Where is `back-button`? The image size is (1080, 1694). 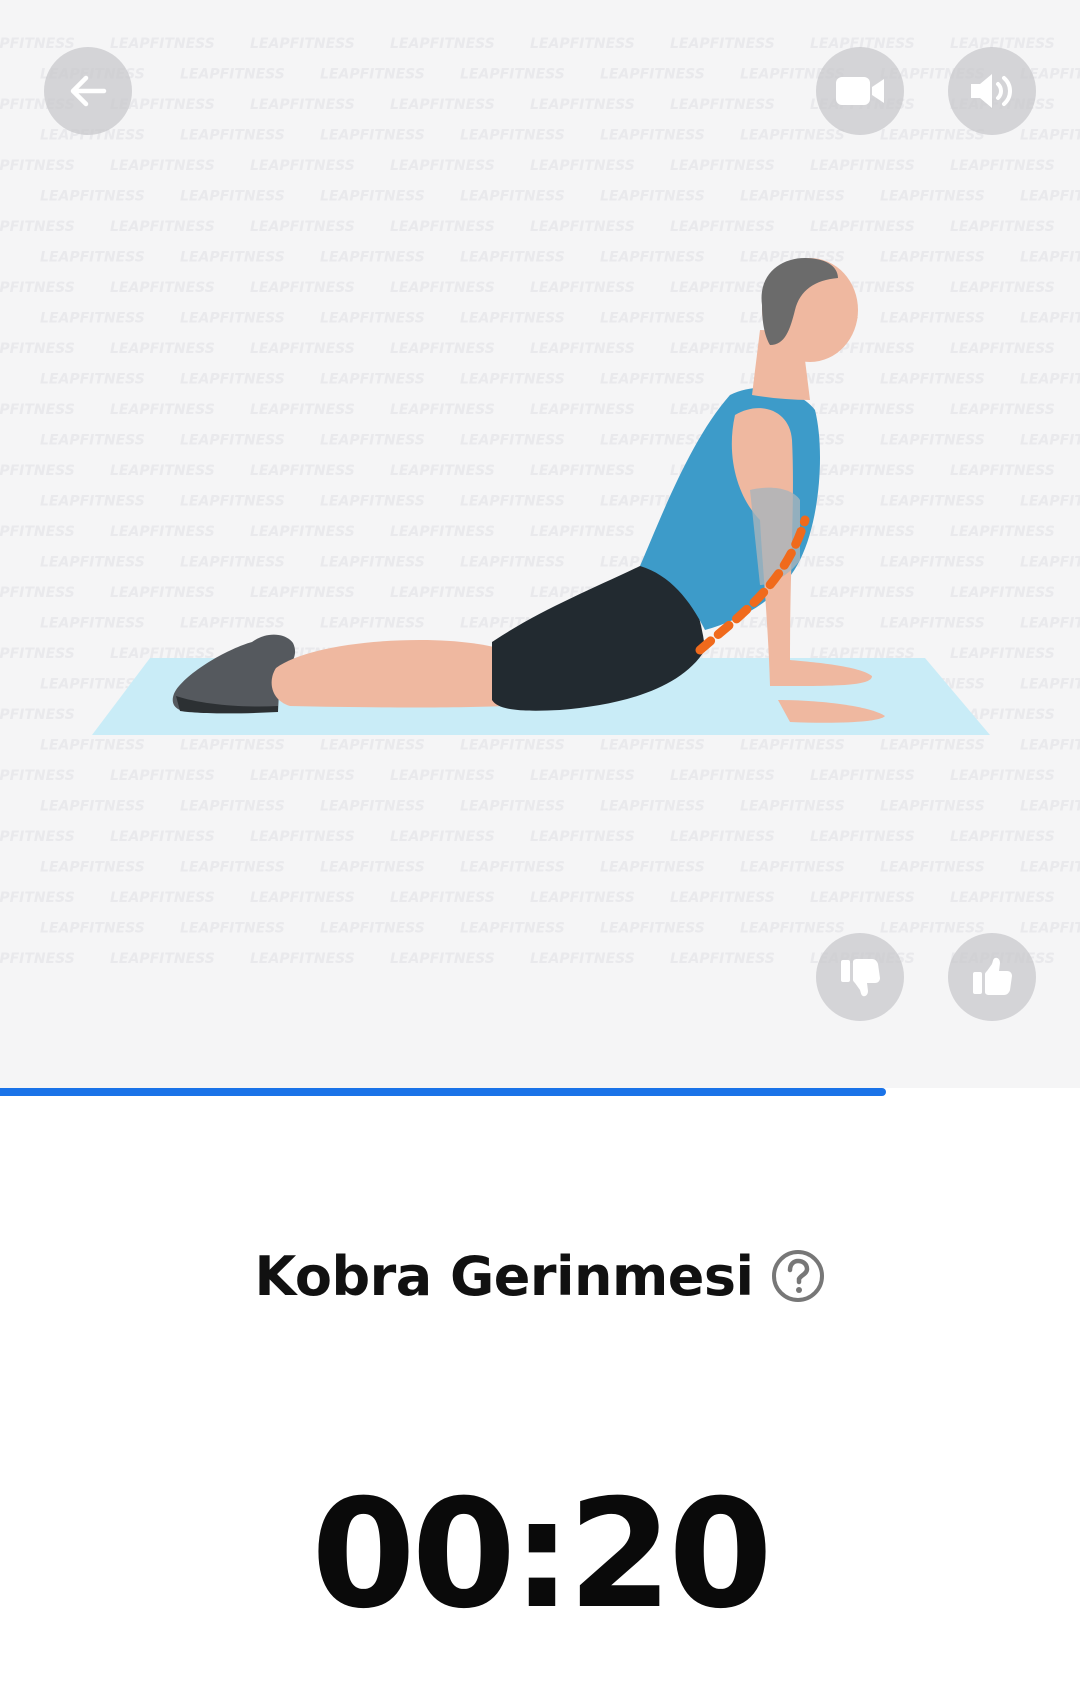
back-button is located at coordinates (88, 91).